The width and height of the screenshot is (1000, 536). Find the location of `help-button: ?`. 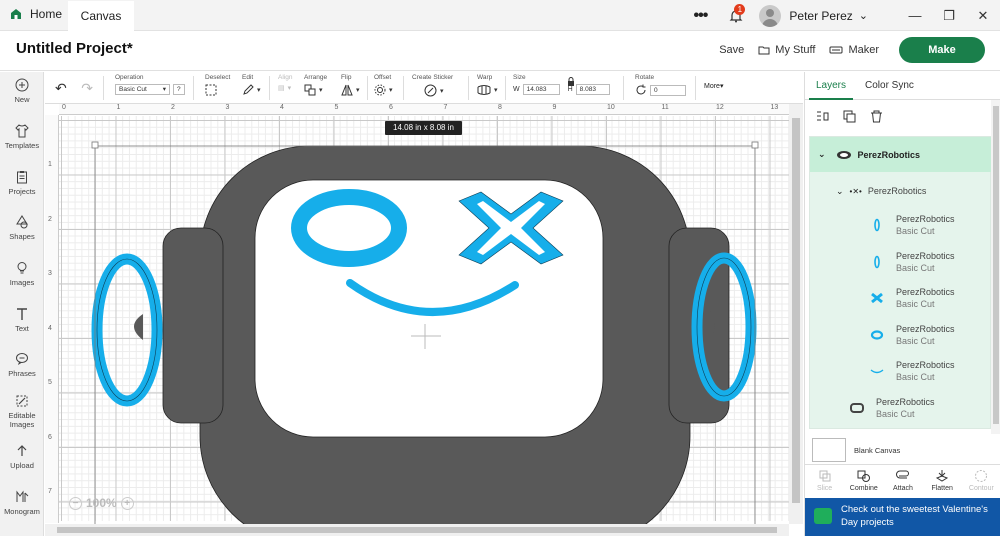

help-button: ? is located at coordinates (179, 89).